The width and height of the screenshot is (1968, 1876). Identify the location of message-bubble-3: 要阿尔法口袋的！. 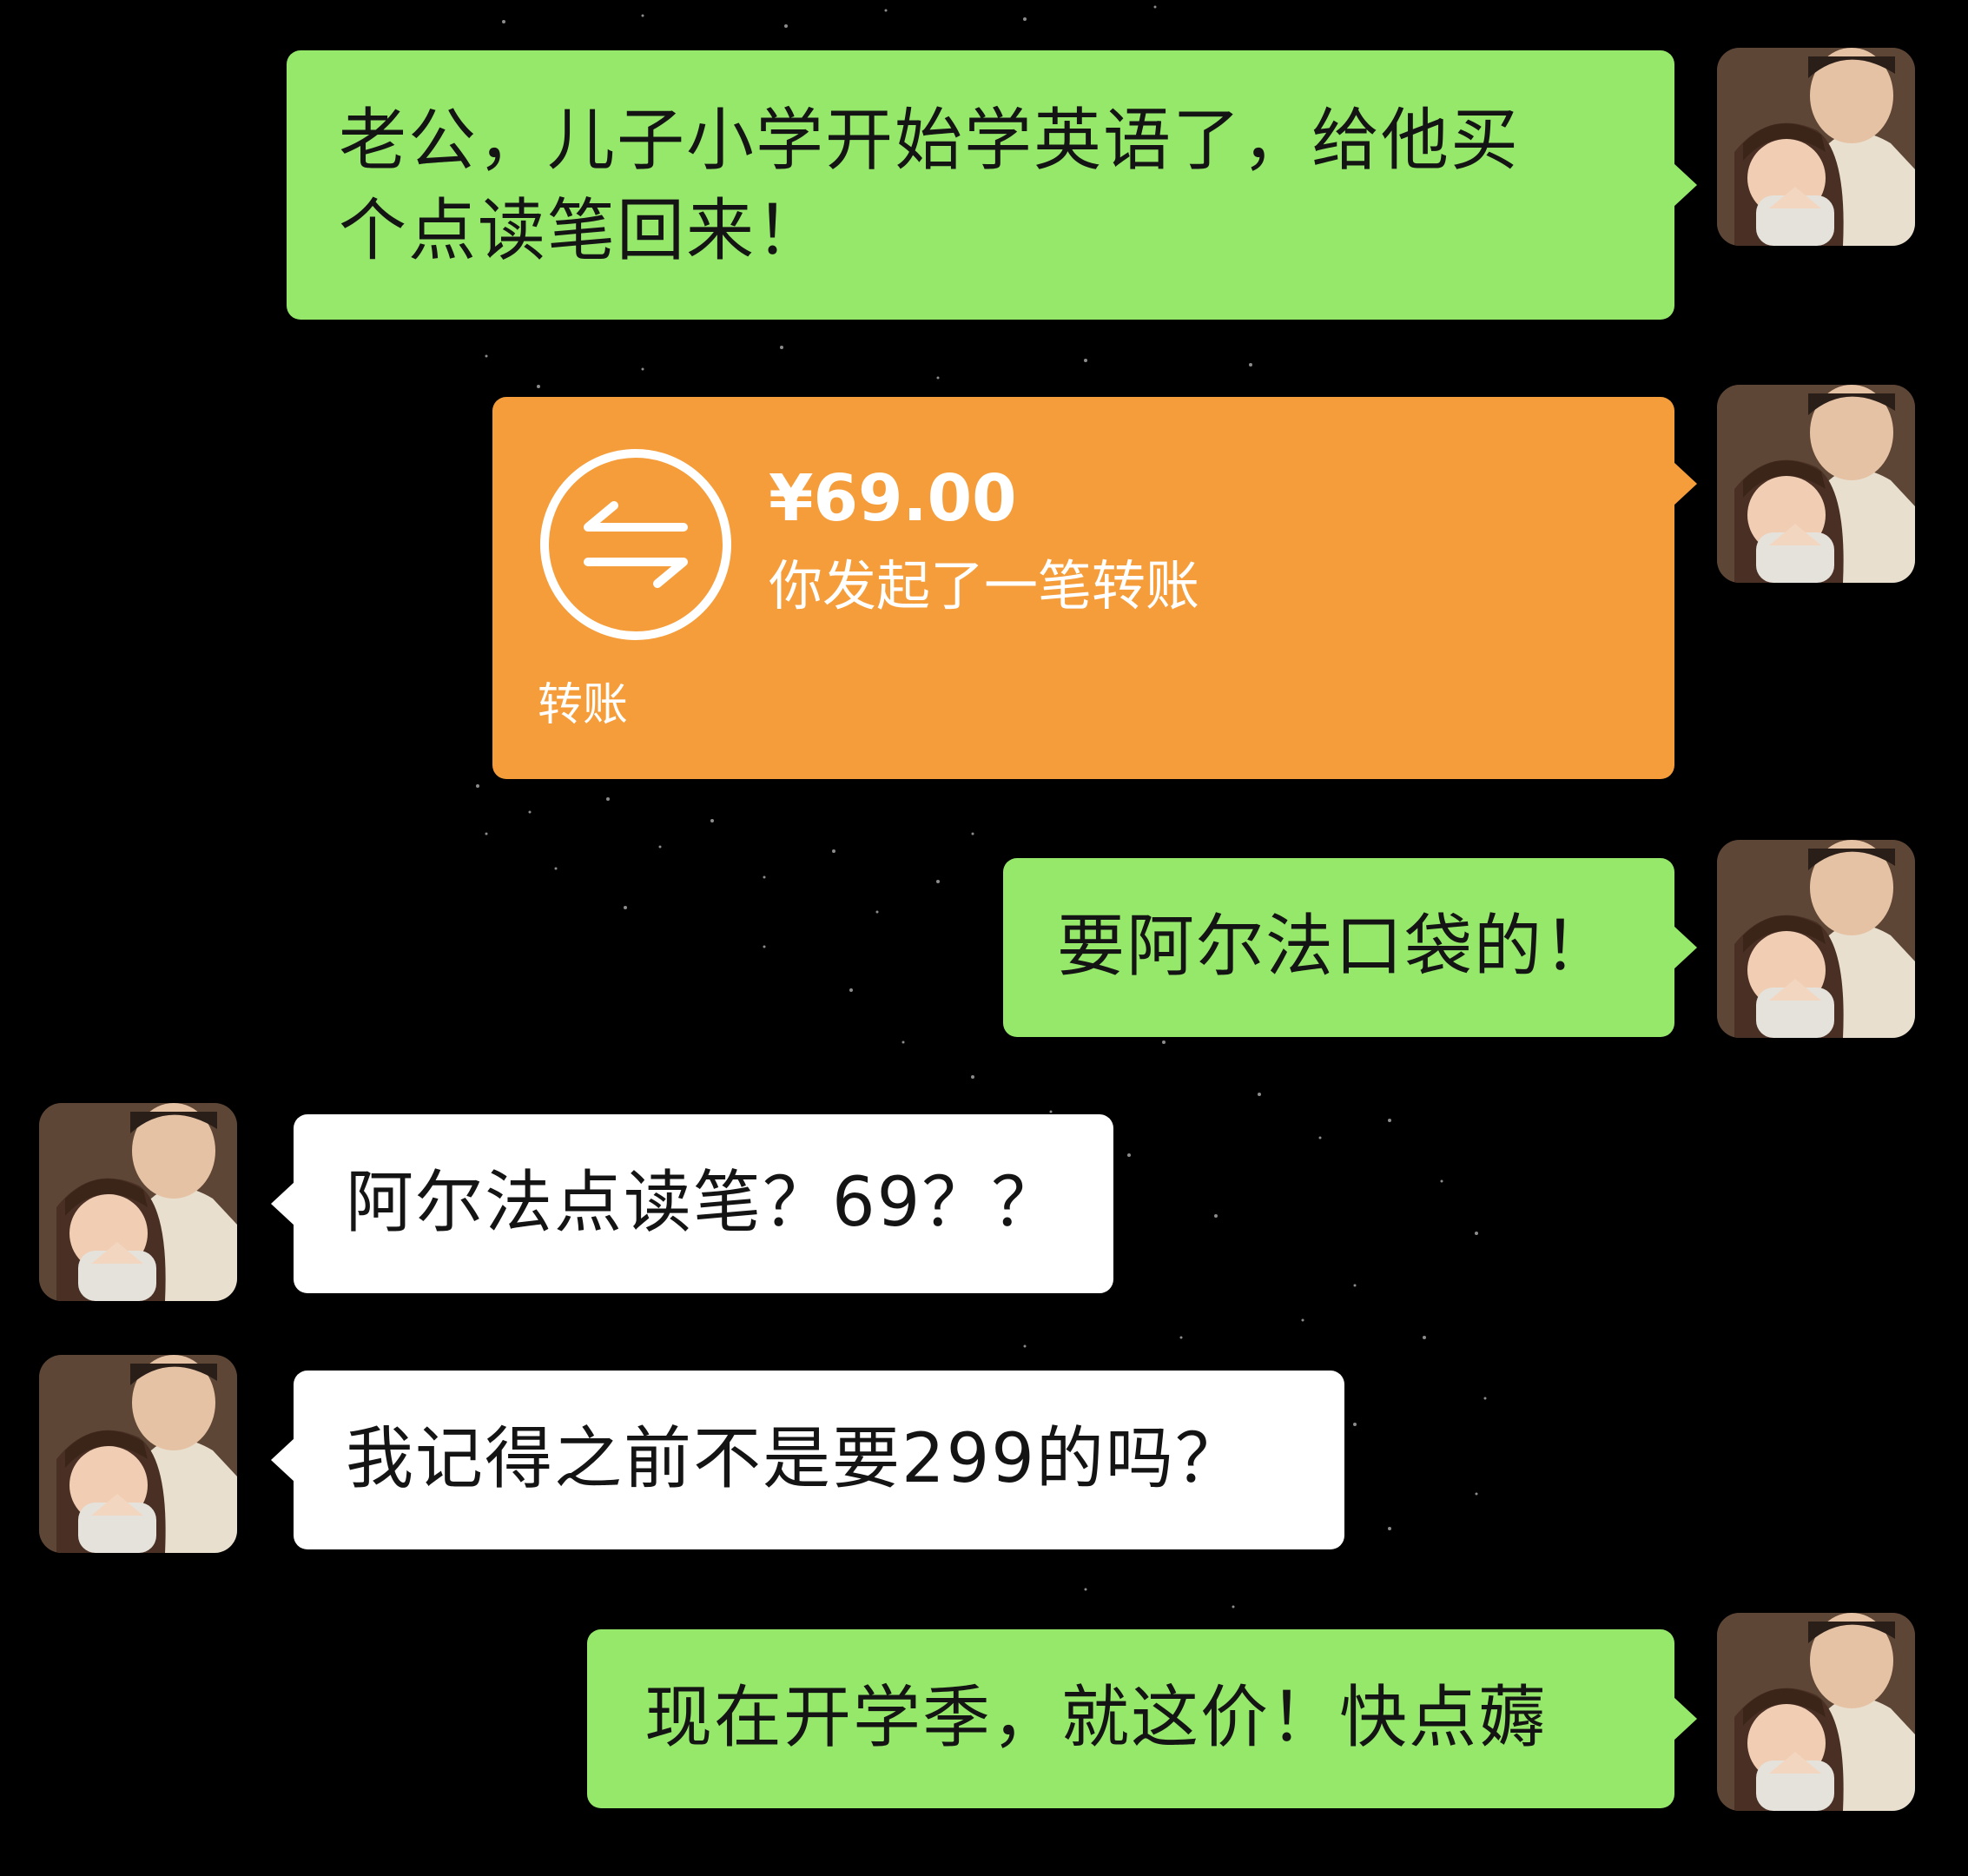
(1350, 947).